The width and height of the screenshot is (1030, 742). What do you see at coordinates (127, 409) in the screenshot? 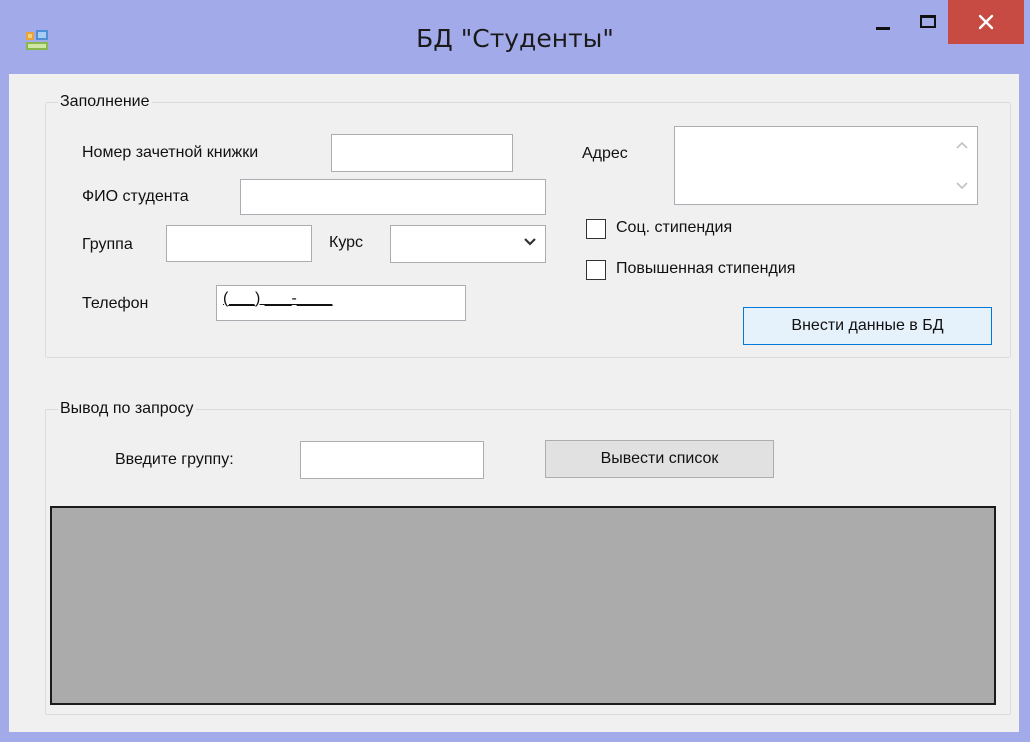
I see `query-group-legend: Вывод по запросу` at bounding box center [127, 409].